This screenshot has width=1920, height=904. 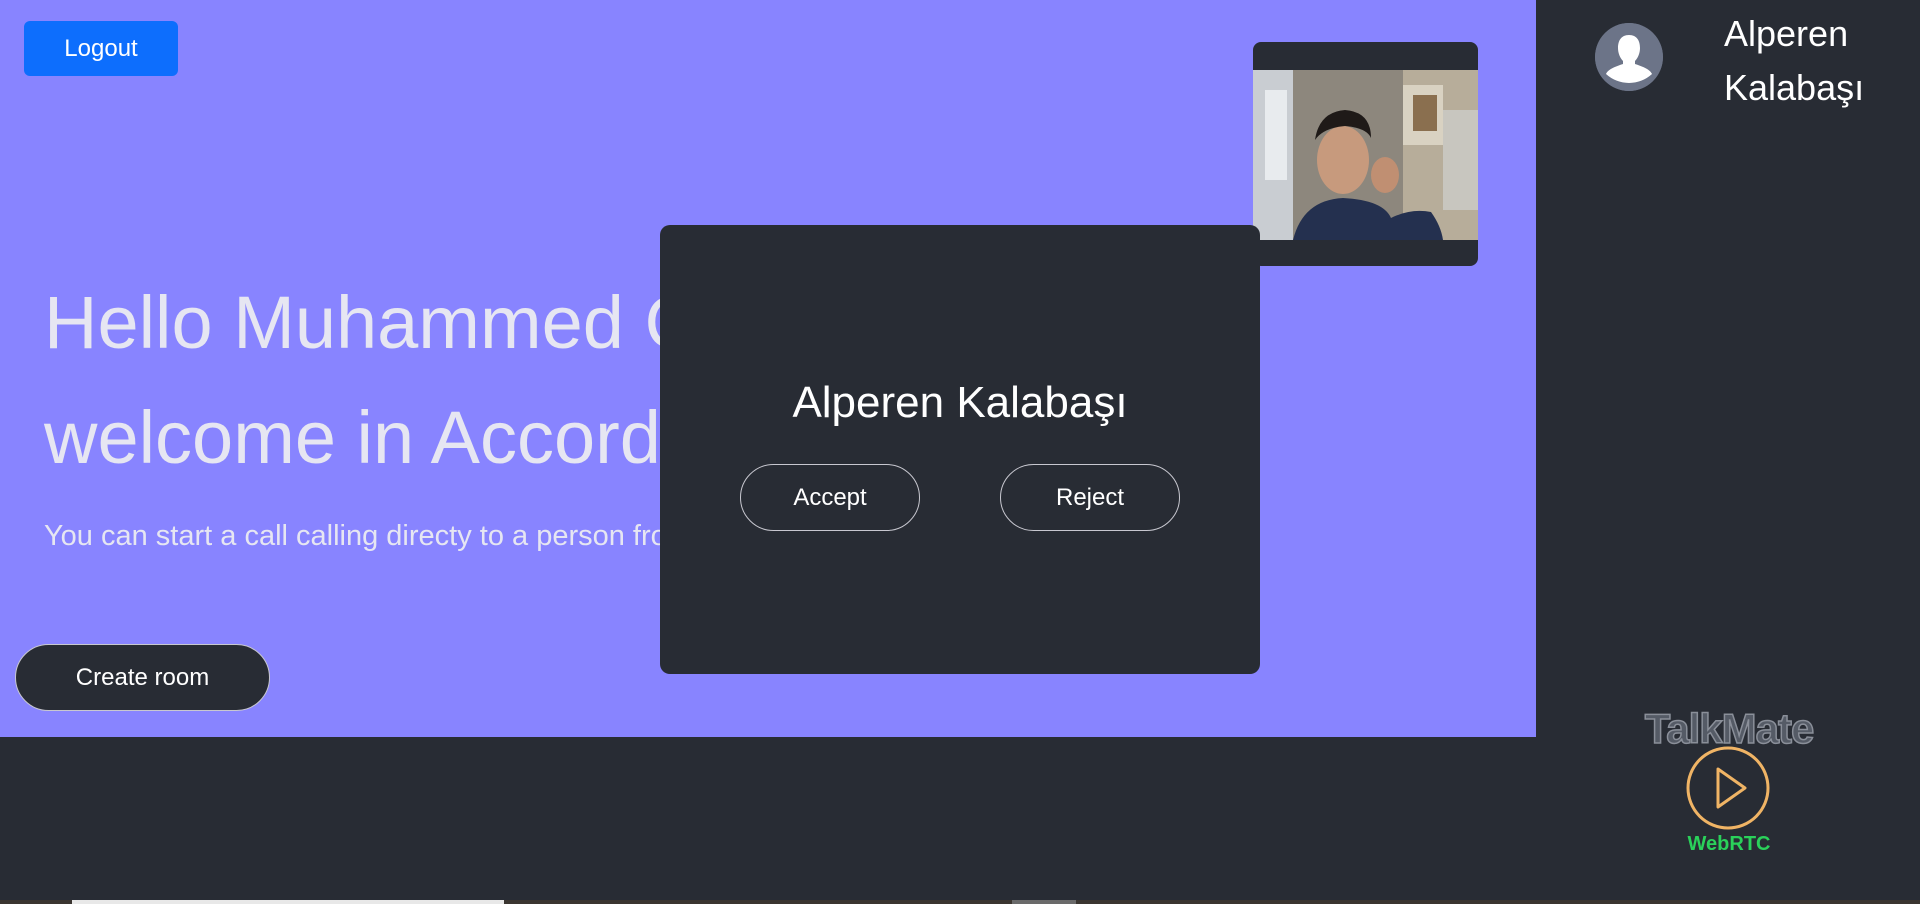 I want to click on user-silhouette-icon, so click(x=1629, y=57).